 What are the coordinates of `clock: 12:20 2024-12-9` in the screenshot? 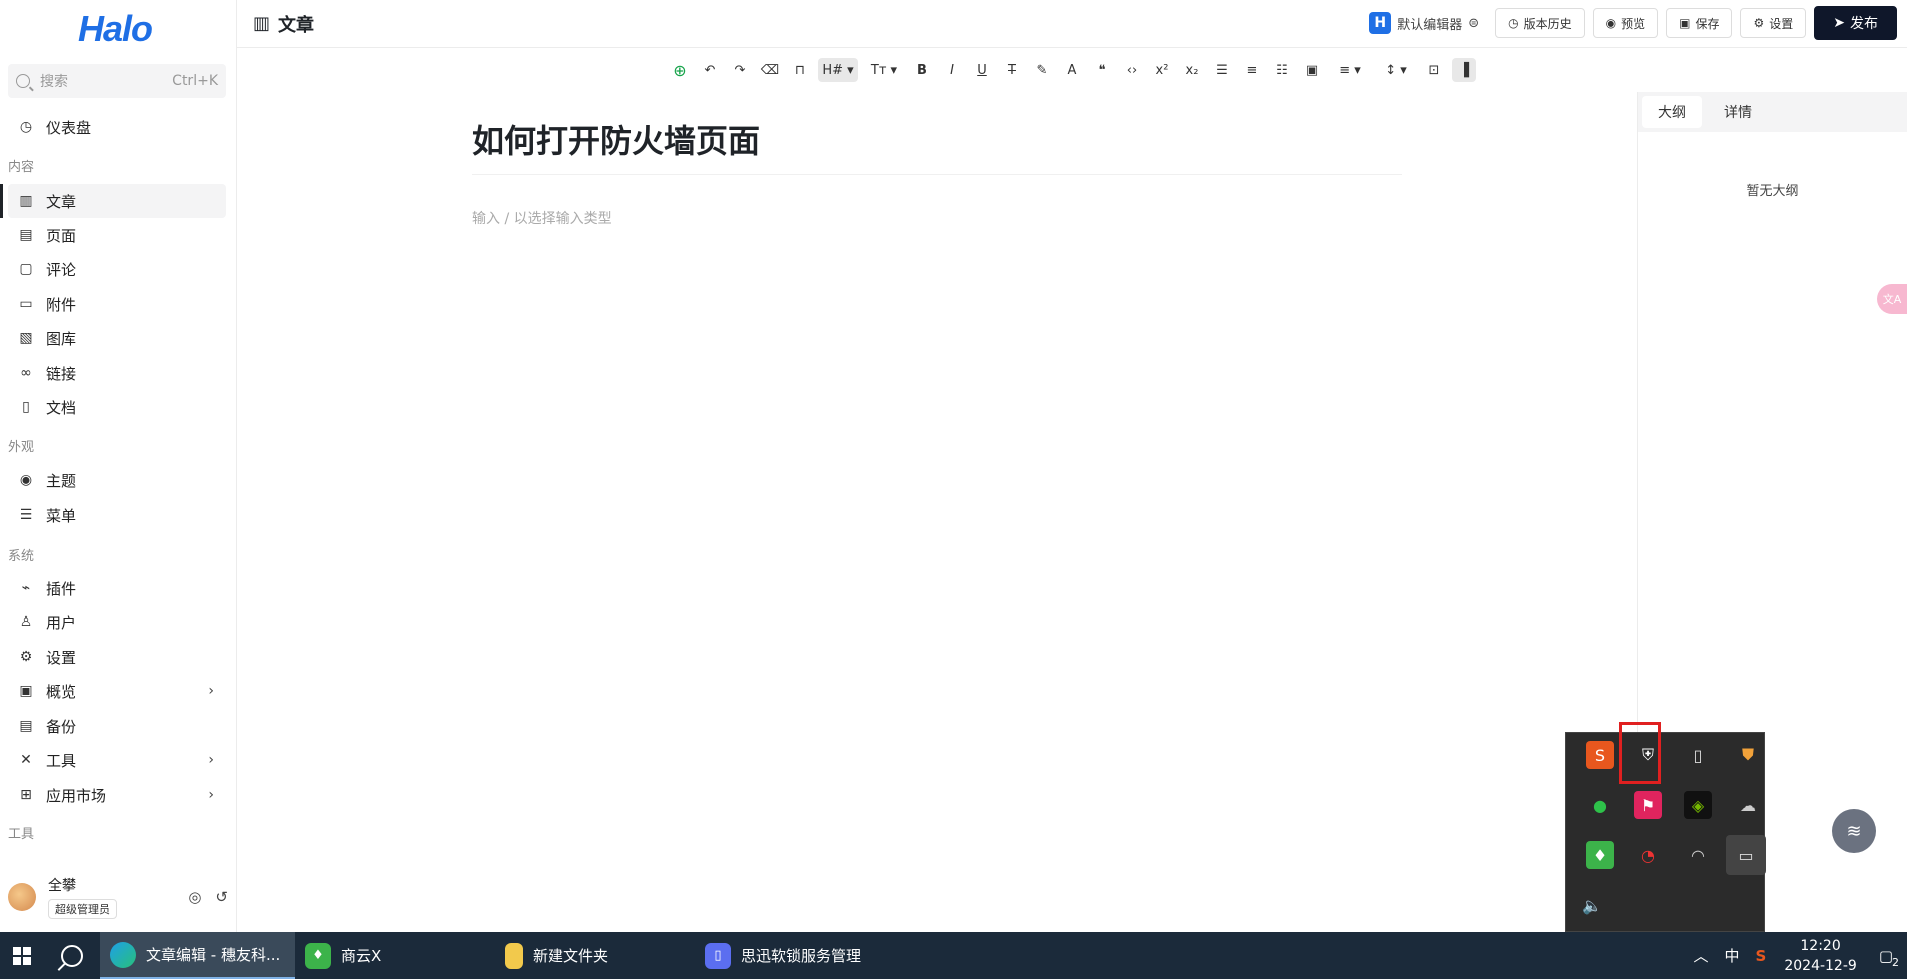 It's located at (1820, 956).